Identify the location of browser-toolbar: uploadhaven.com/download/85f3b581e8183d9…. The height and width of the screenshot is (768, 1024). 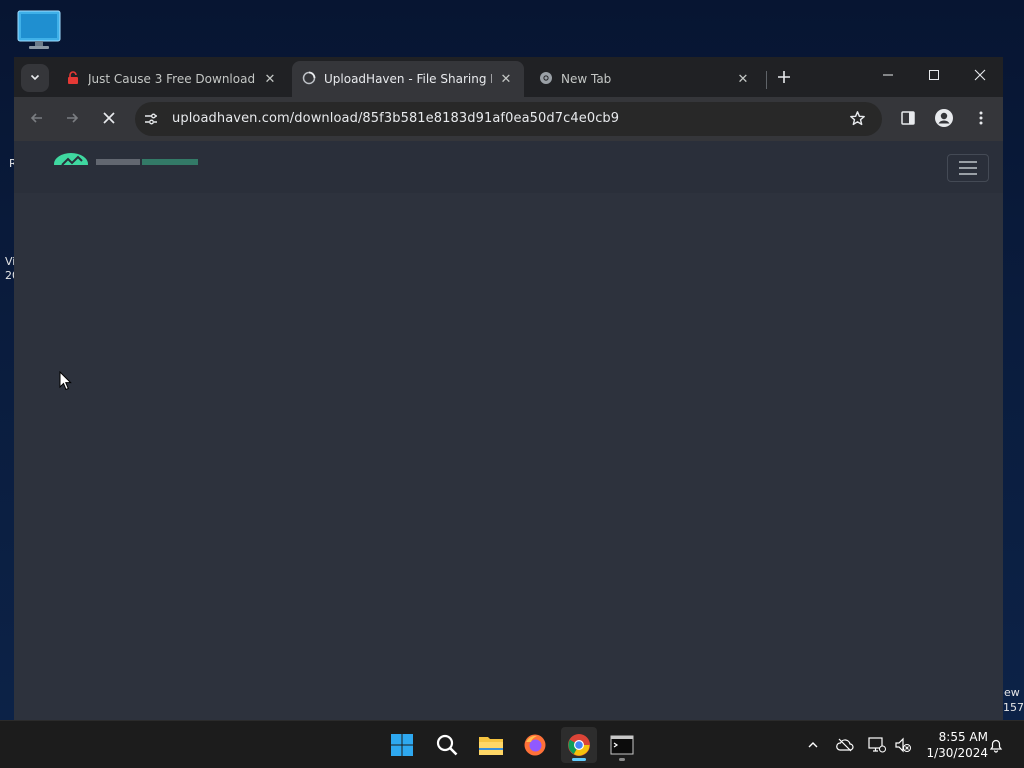
(508, 119).